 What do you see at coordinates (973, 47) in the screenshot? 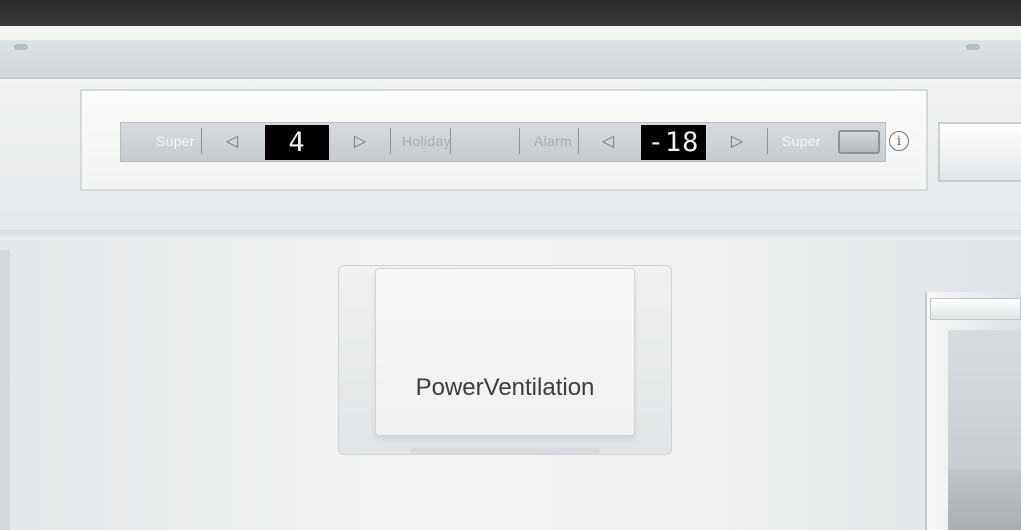
I see `frame-screw-right` at bounding box center [973, 47].